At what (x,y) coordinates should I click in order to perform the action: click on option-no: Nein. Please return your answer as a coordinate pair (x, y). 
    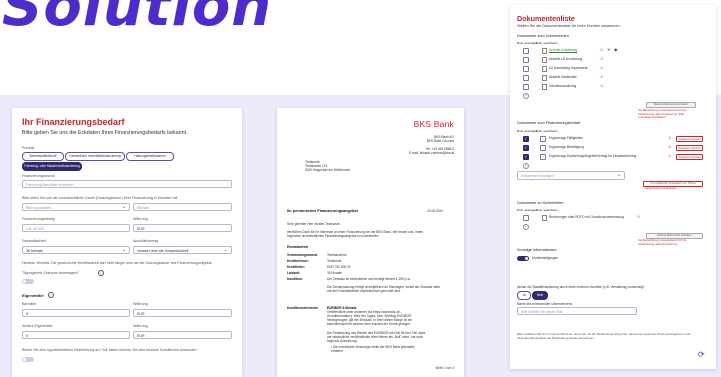
    Looking at the image, I should click on (540, 295).